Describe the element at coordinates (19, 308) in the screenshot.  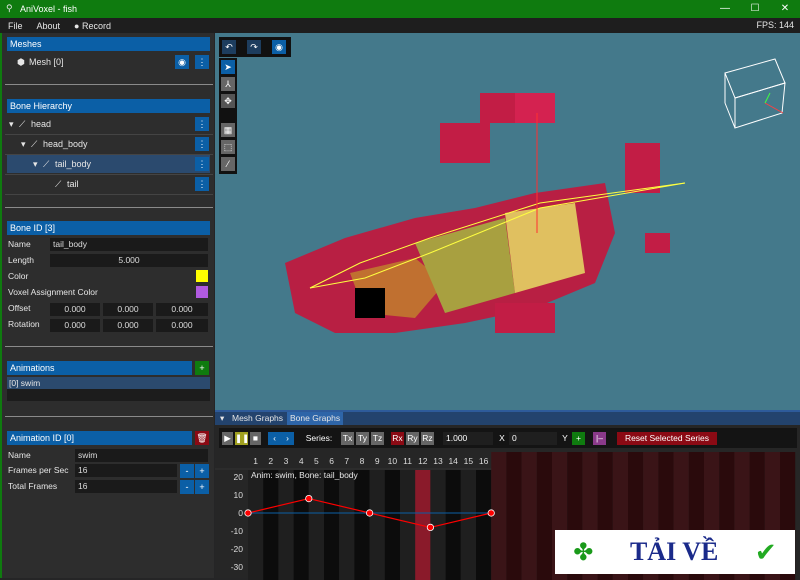
I see `offset-label: Offset` at that location.